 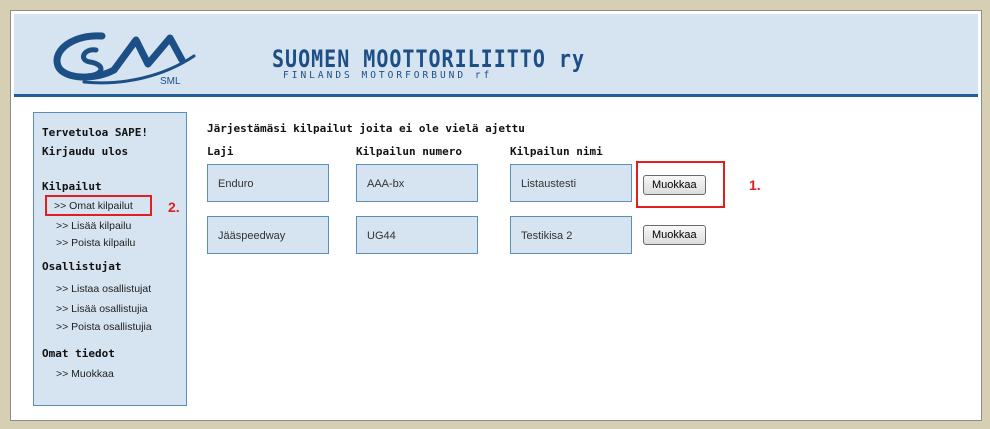 I want to click on sidebar-item-edit-info: >> Muokkaa, so click(x=85, y=374).